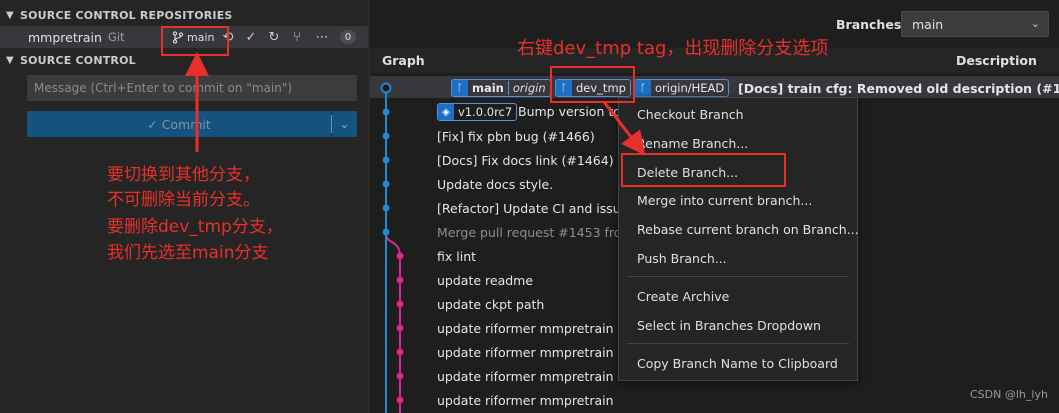  I want to click on annotation-left-note-line: 我们先选至main分支, so click(188, 253).